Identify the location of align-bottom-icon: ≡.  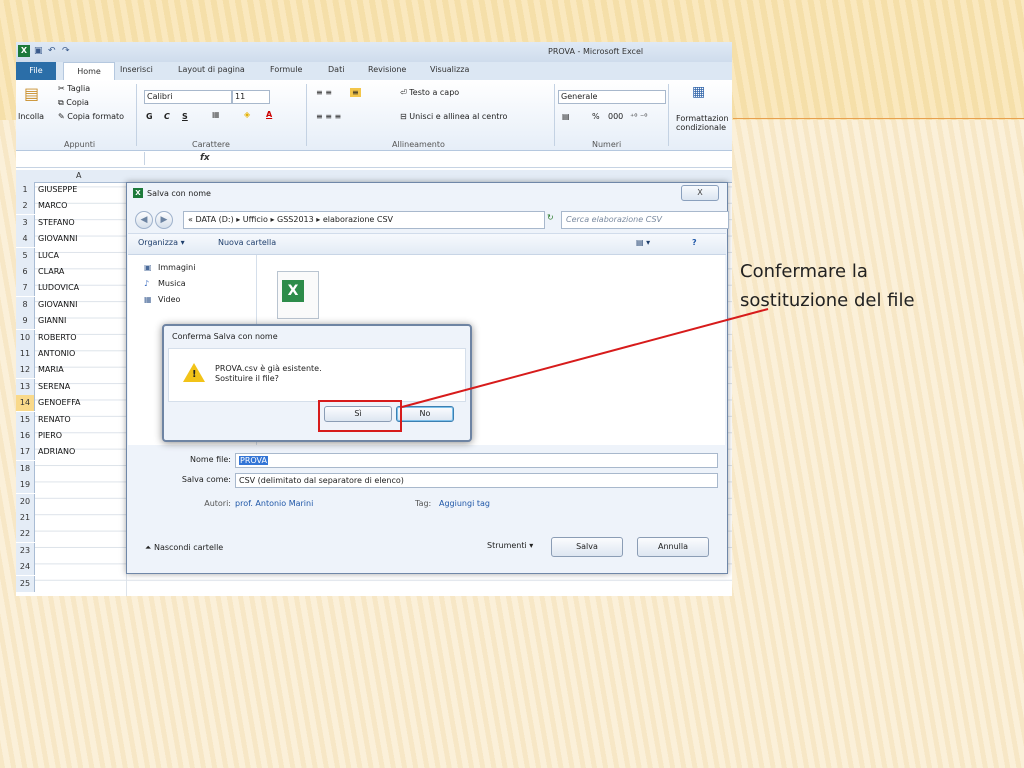
(355, 92).